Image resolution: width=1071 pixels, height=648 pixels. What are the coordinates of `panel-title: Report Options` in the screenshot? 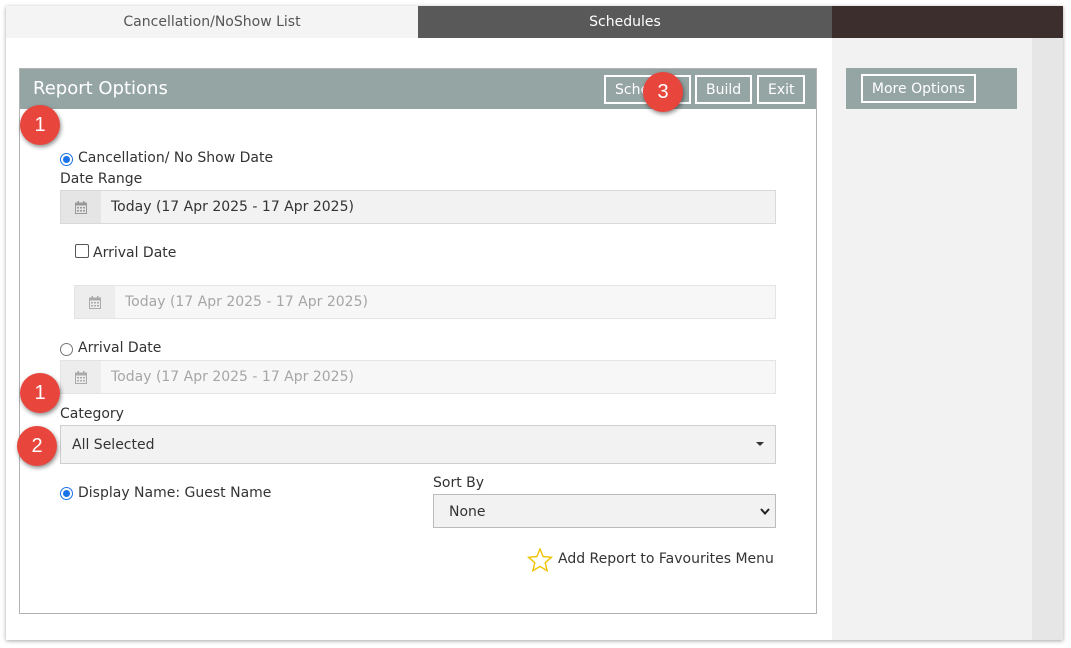 It's located at (100, 88).